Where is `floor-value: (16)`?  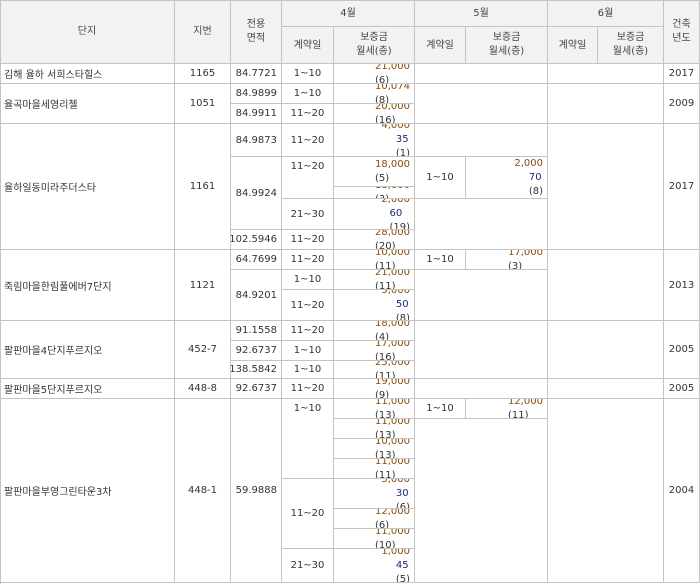 floor-value: (16) is located at coordinates (385, 356).